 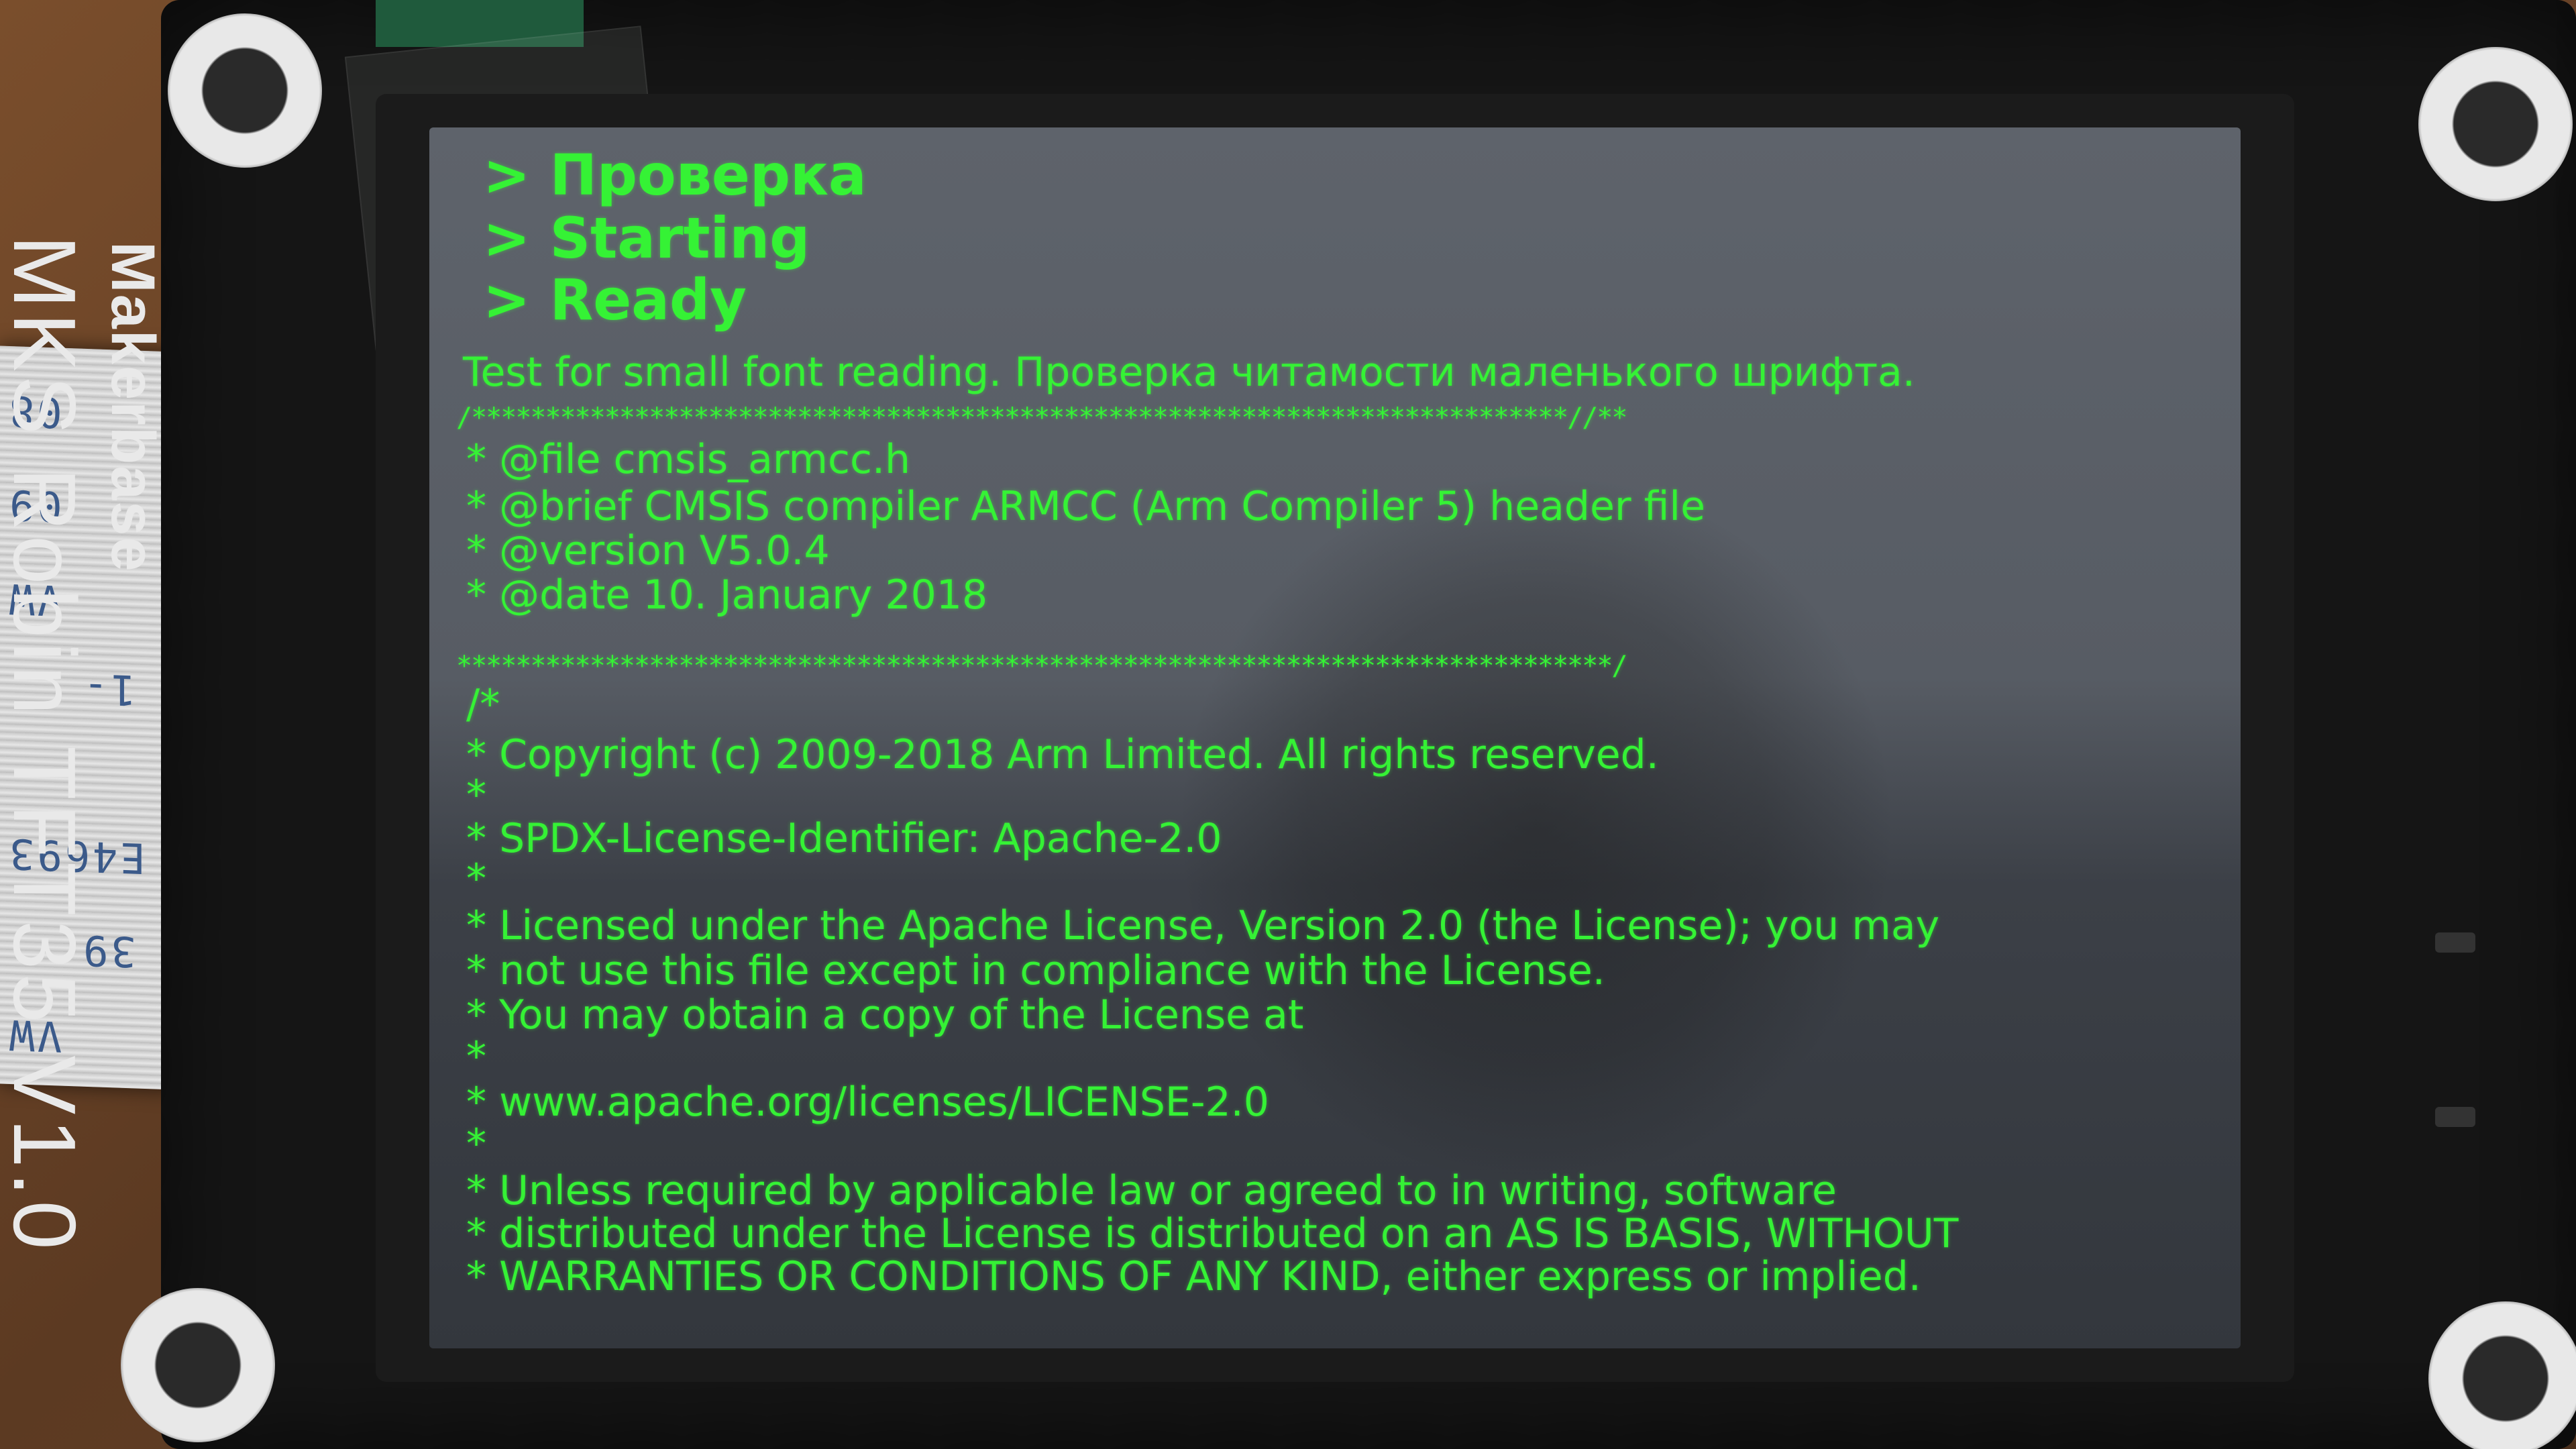 I want to click on board-model-label: MKS Robin TFT35 V1.0, so click(x=47, y=744).